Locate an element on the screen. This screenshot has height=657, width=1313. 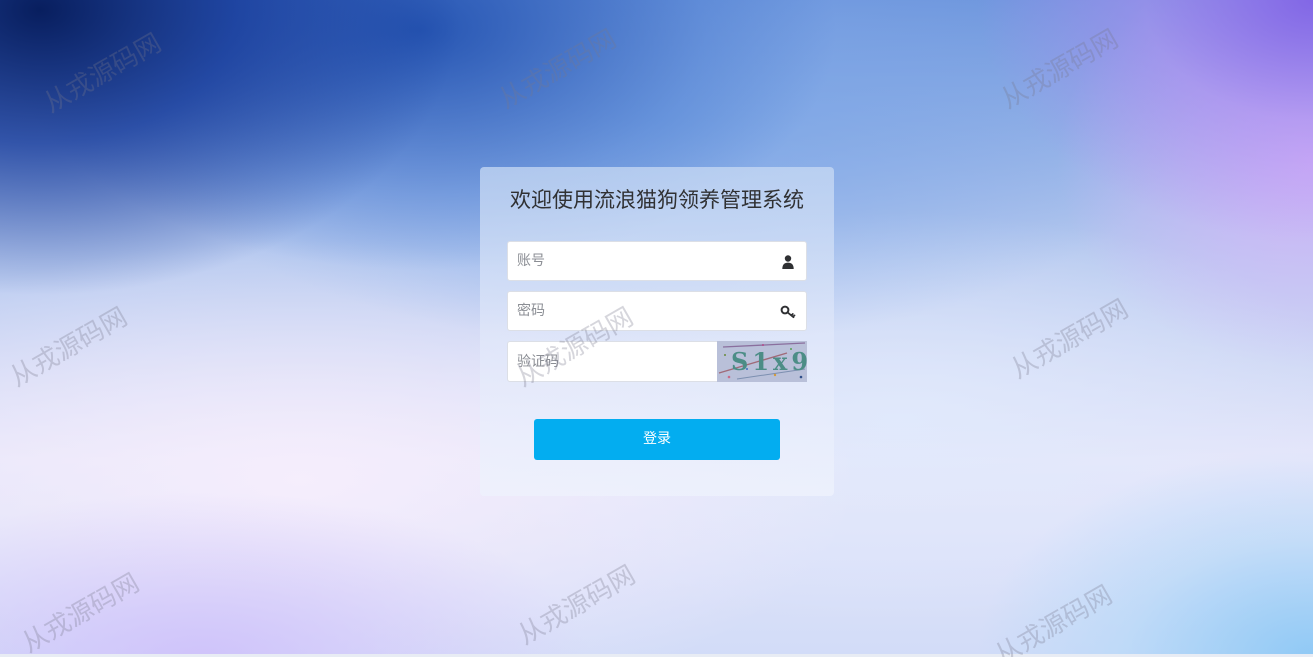
captcha-image: S1x9 is located at coordinates (762, 361).